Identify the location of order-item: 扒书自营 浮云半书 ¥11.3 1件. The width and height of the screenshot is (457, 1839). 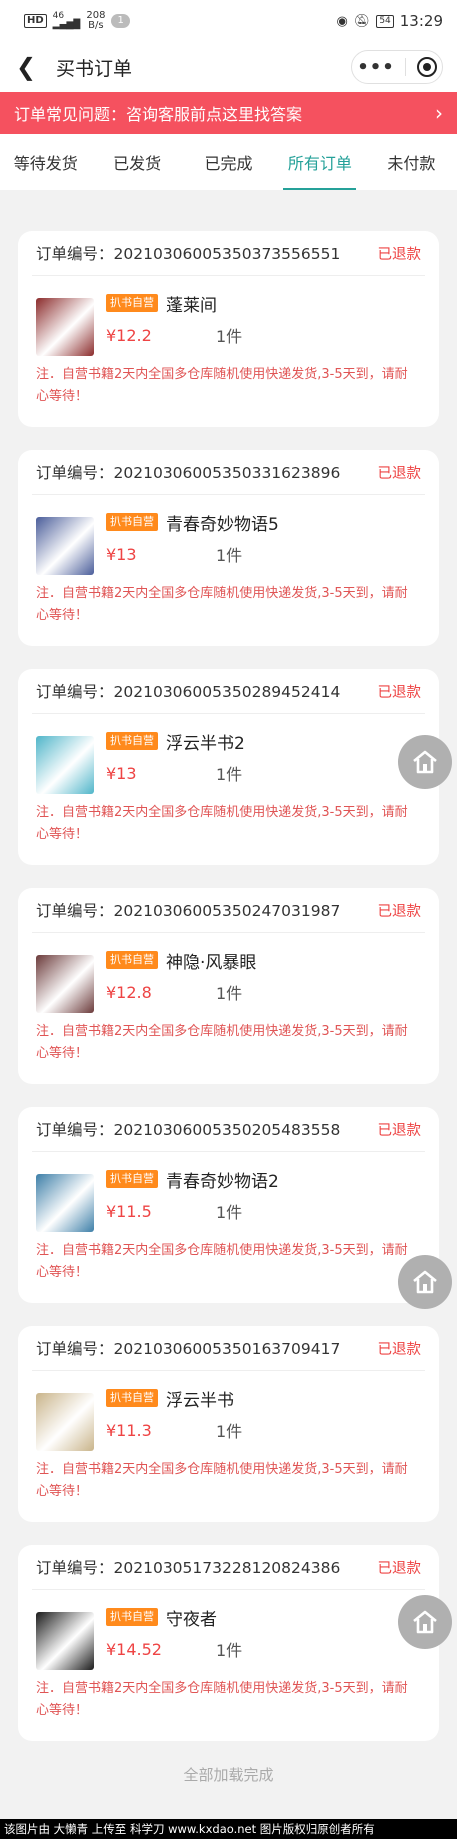
(228, 1415).